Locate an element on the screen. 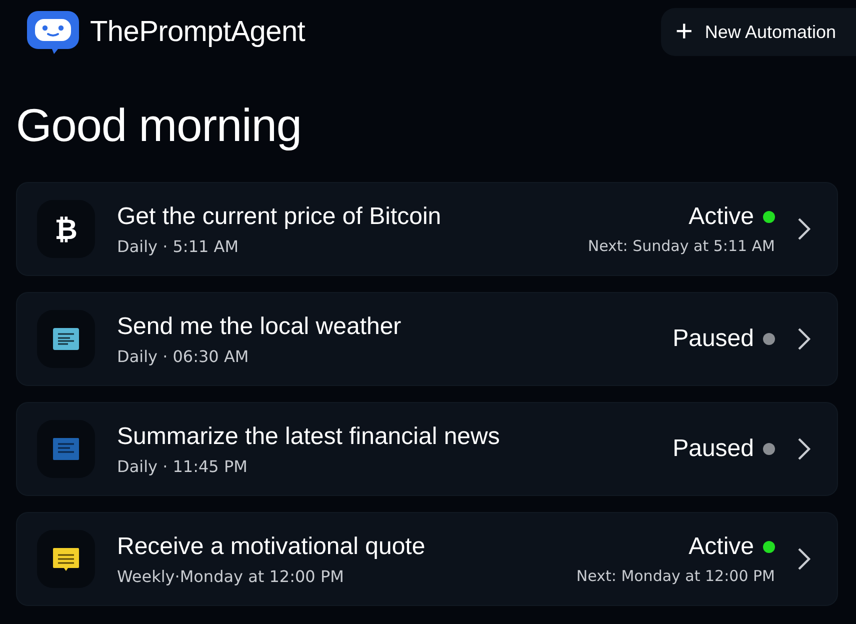 The height and width of the screenshot is (624, 856). schedule-text: Weekly·Monday at 12:00 PM is located at coordinates (231, 576).